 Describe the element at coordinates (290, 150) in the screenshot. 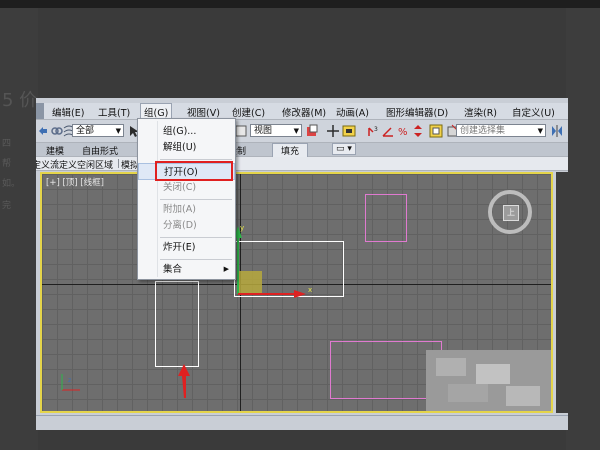

I see `tab-populate: 填充` at that location.